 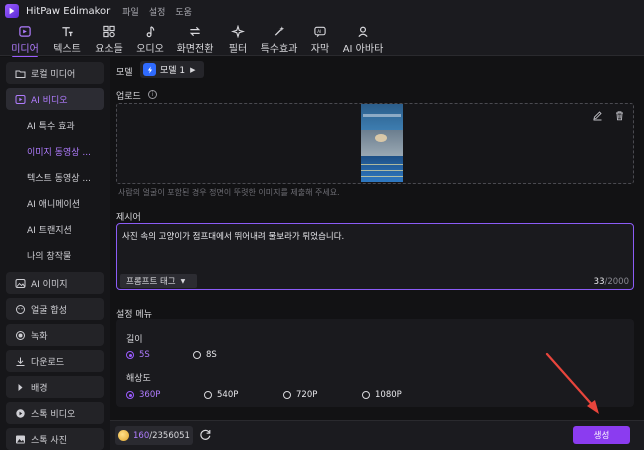 I want to click on prompt-char-counter: 33/2000, so click(x=611, y=282).